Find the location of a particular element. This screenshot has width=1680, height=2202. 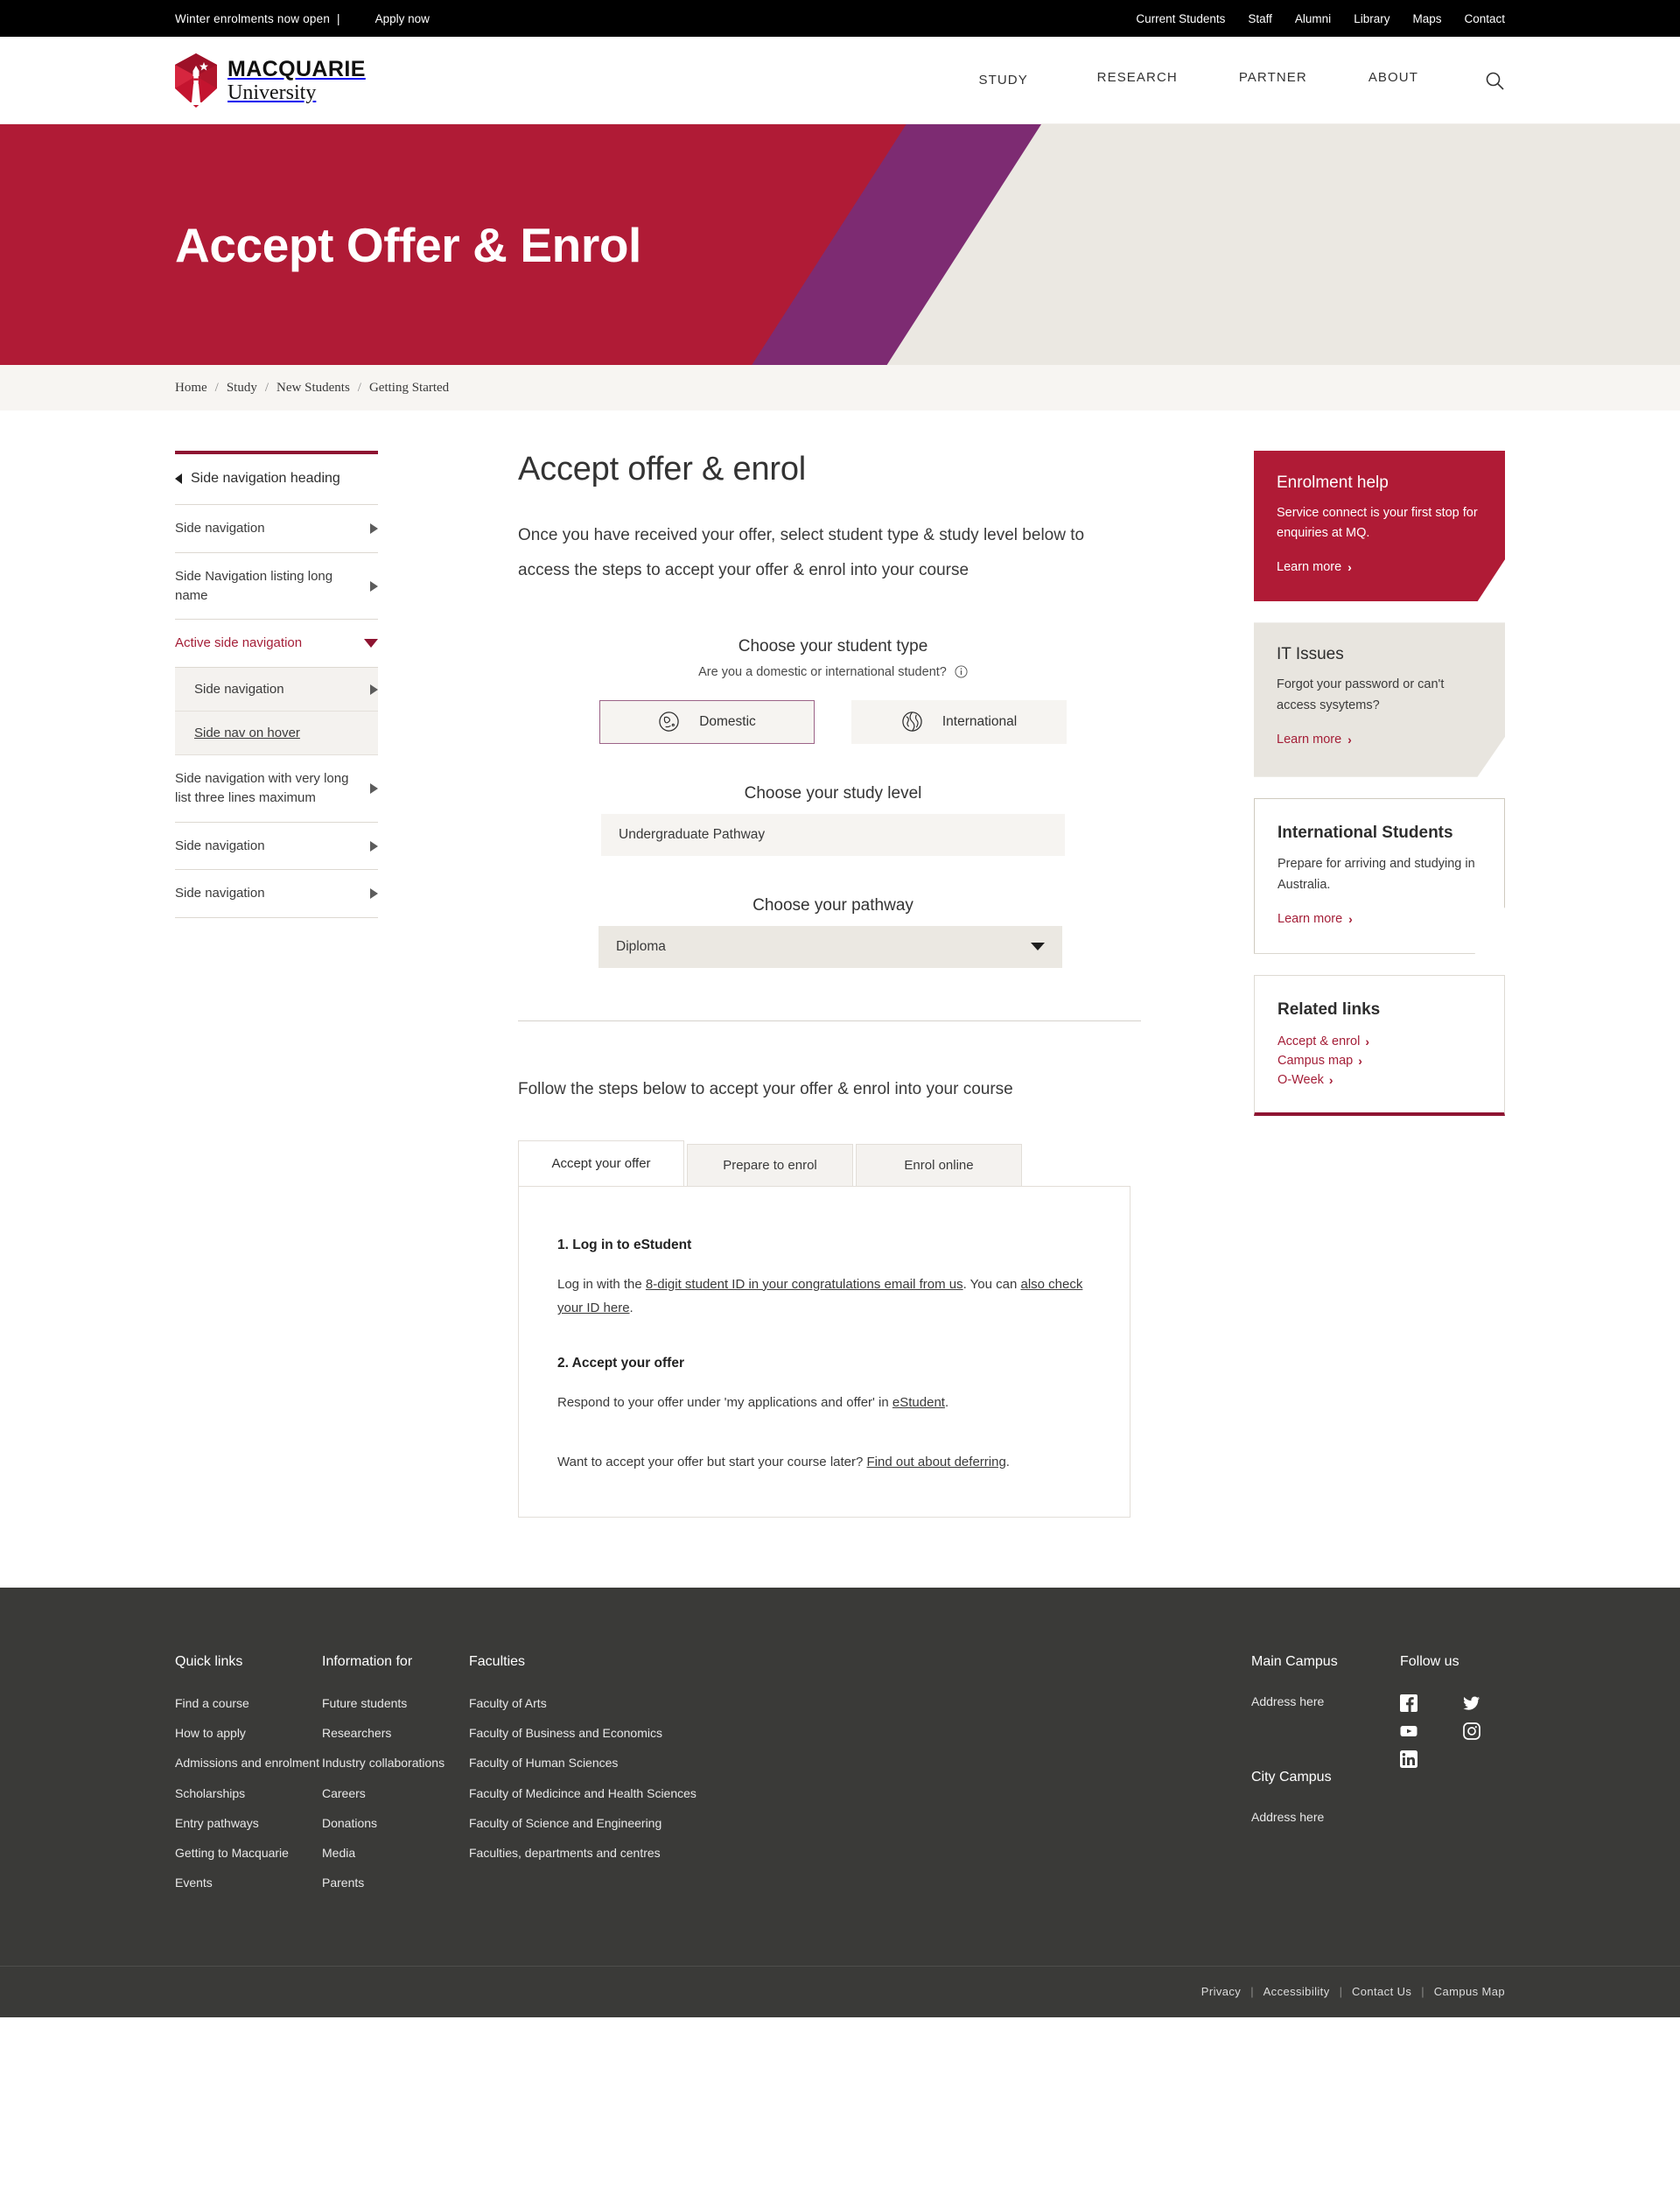

utility-link-library: Library is located at coordinates (1372, 18).